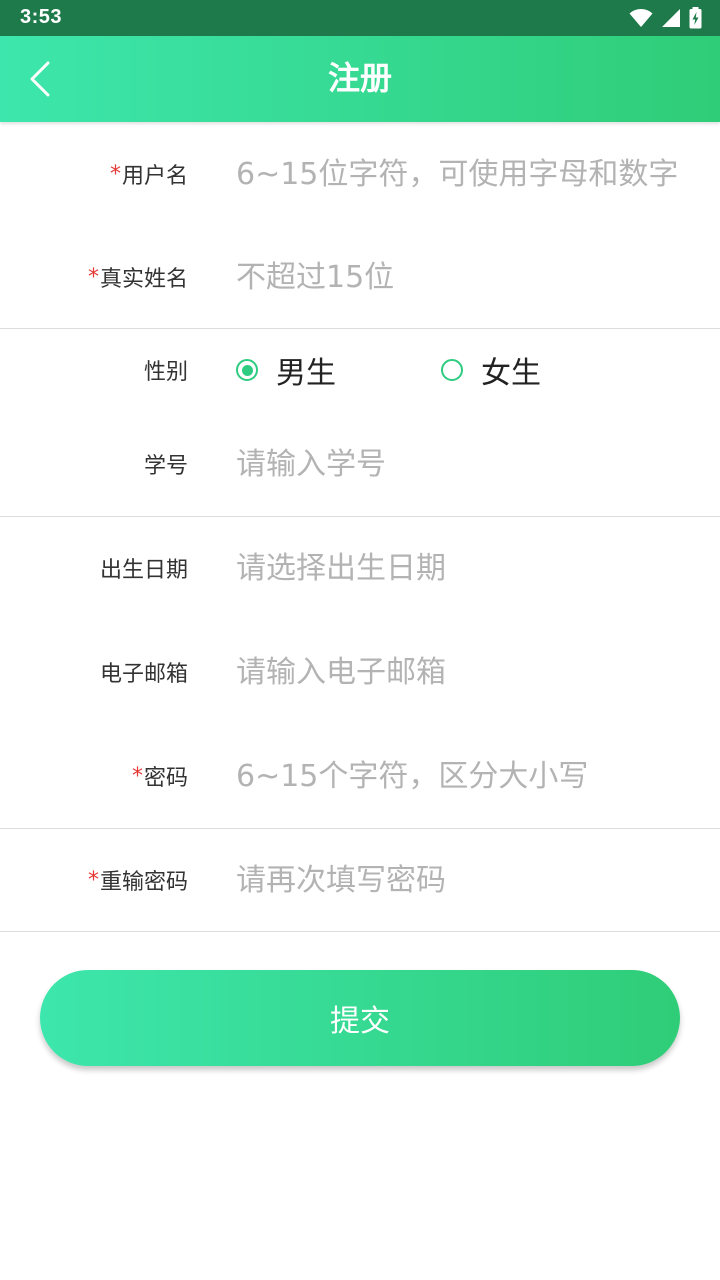  I want to click on gender-option-male: 男生, so click(338, 370).